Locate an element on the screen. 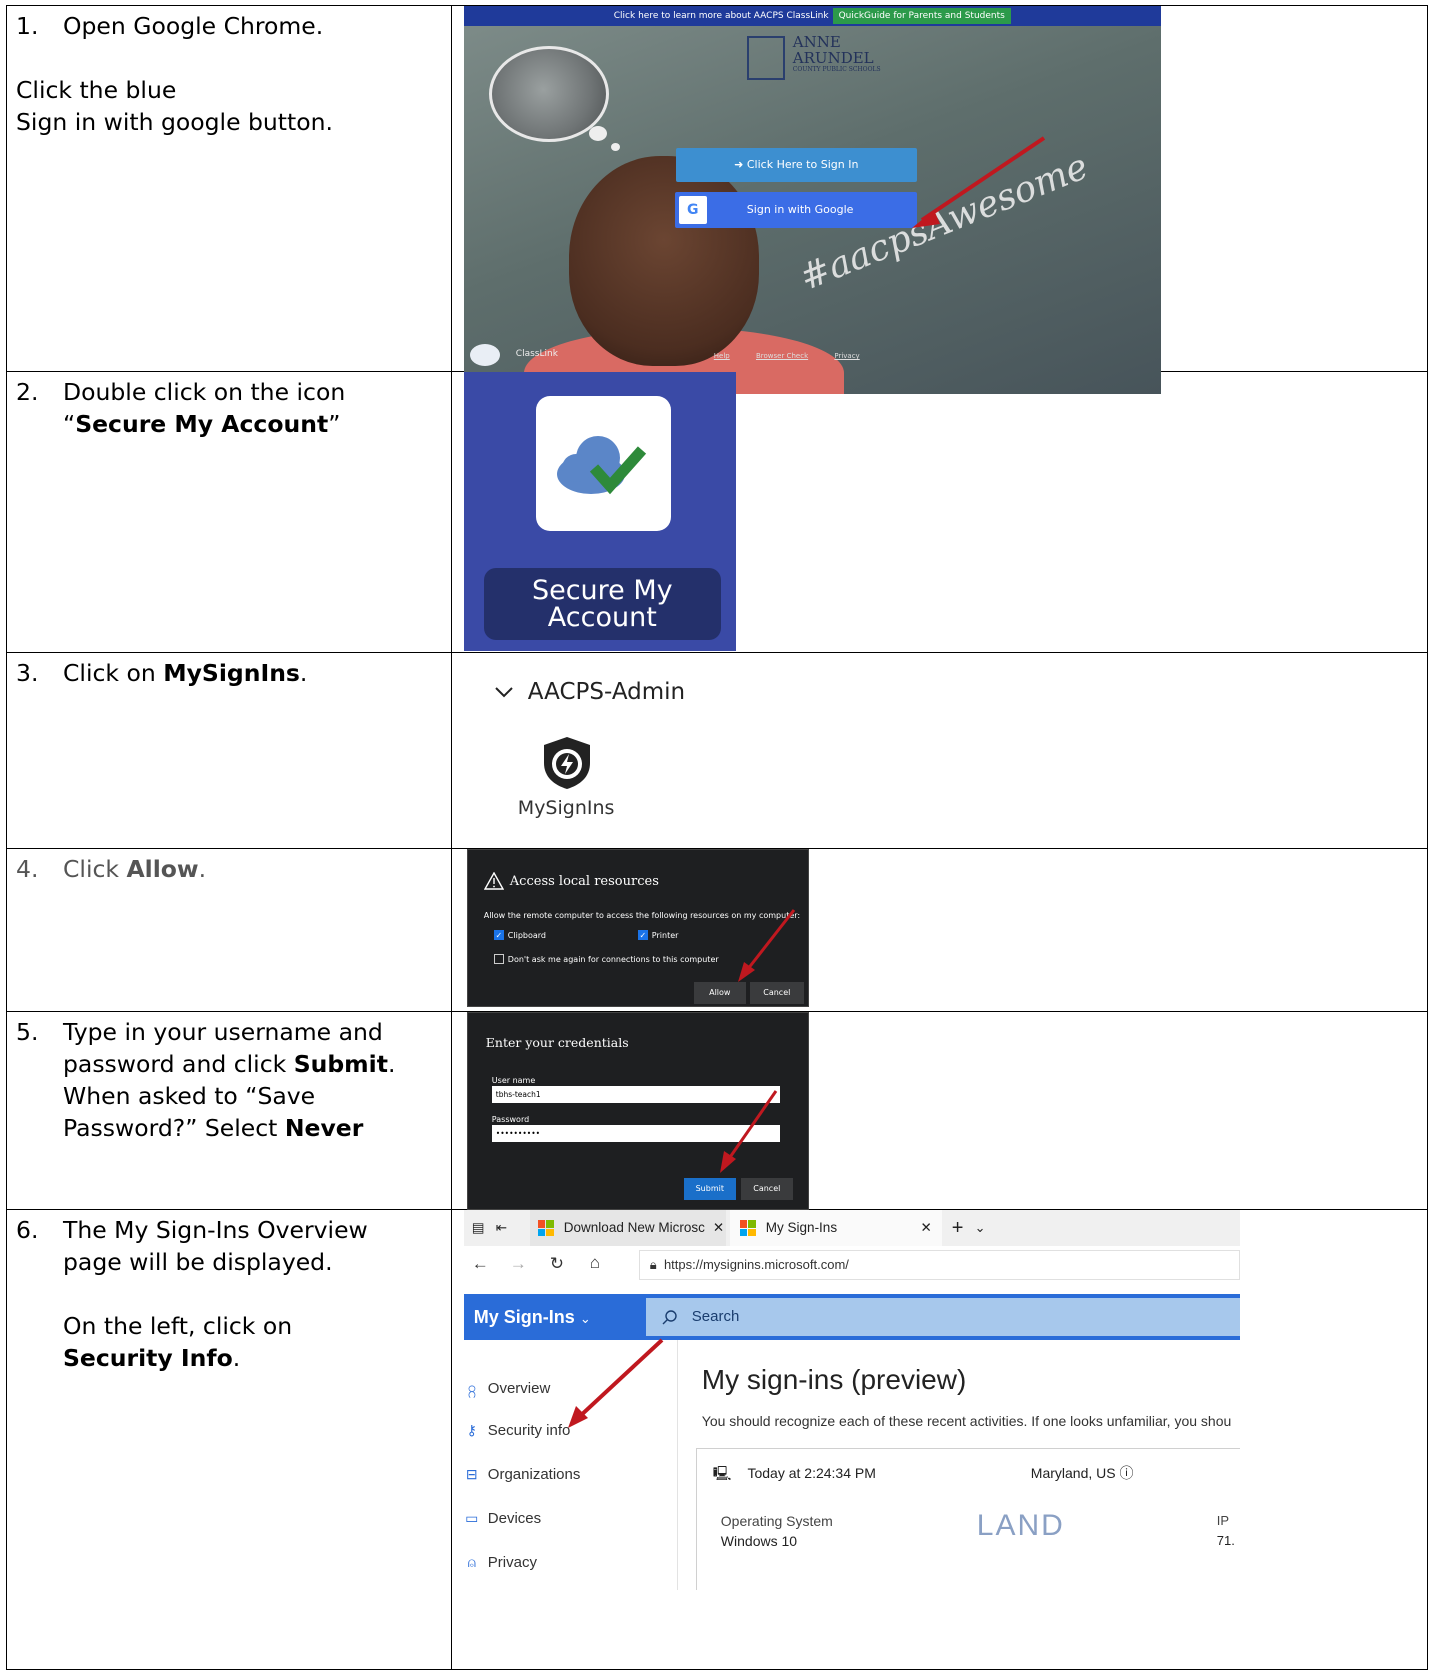  lock-icon: 🔒︎ is located at coordinates (653, 1264).